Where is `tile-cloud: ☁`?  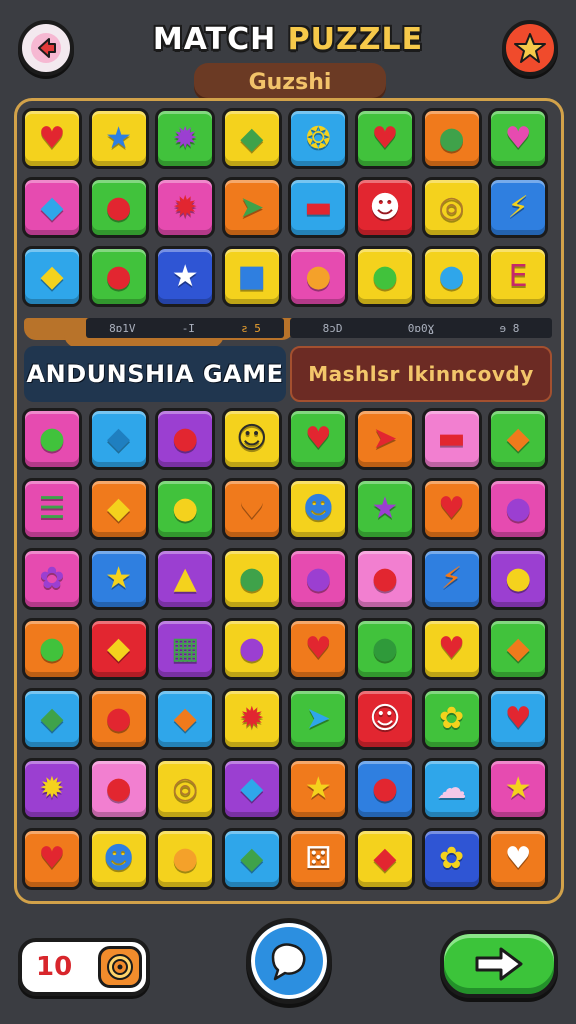 tile-cloud: ☁ is located at coordinates (451, 789).